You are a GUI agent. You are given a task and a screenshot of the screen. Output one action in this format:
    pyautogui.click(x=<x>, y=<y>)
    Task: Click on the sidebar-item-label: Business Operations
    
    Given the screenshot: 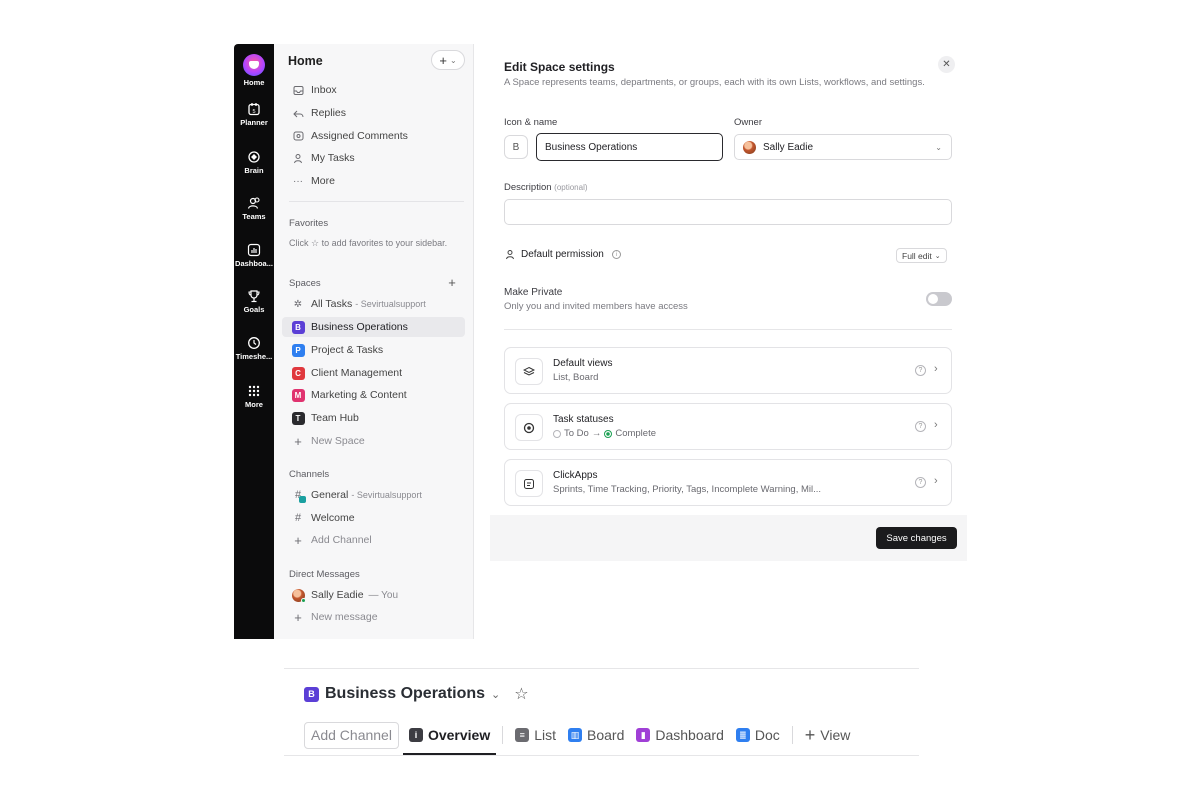 What is the action you would take?
    pyautogui.click(x=359, y=327)
    